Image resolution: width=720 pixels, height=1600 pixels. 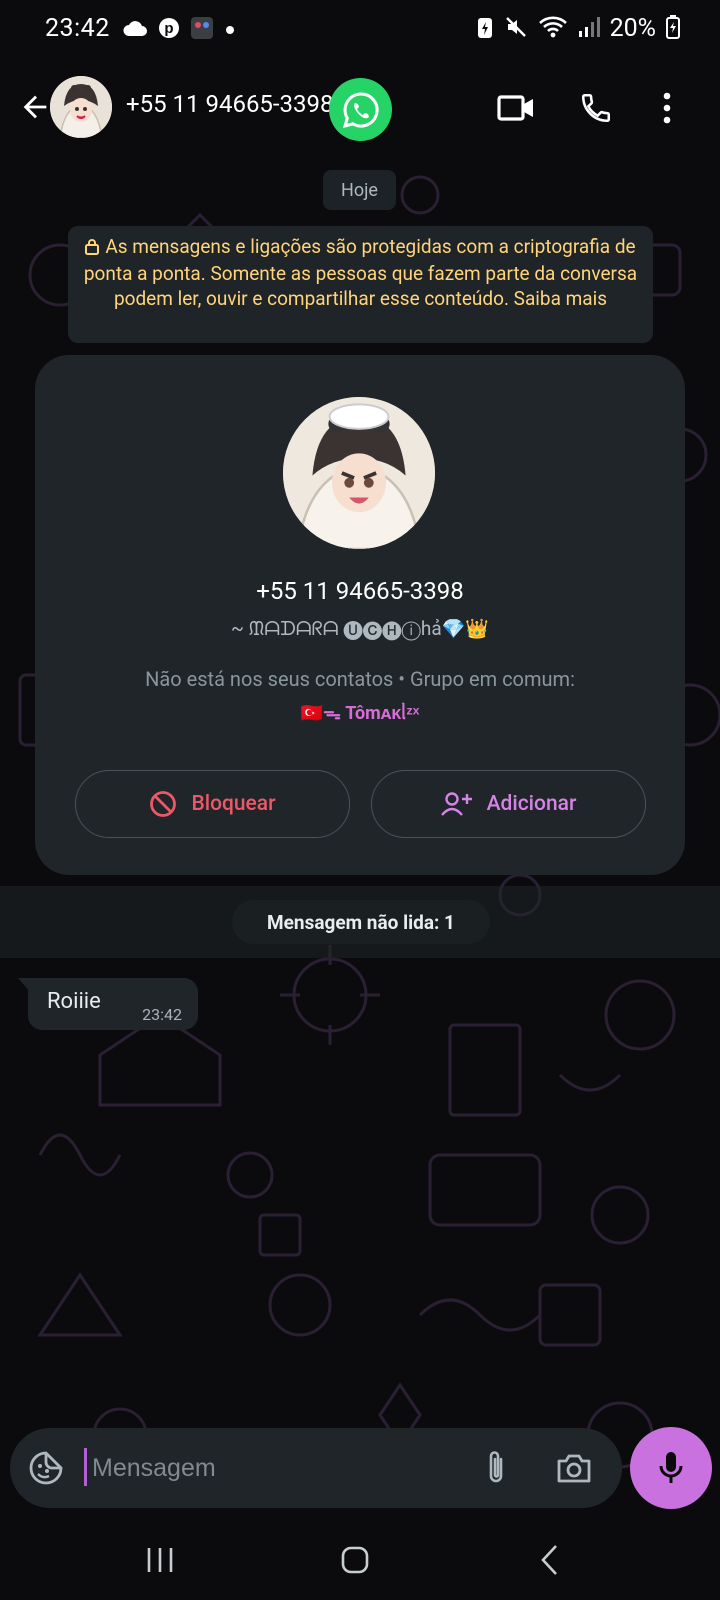 I want to click on system-navigation-bar, so click(x=360, y=1560).